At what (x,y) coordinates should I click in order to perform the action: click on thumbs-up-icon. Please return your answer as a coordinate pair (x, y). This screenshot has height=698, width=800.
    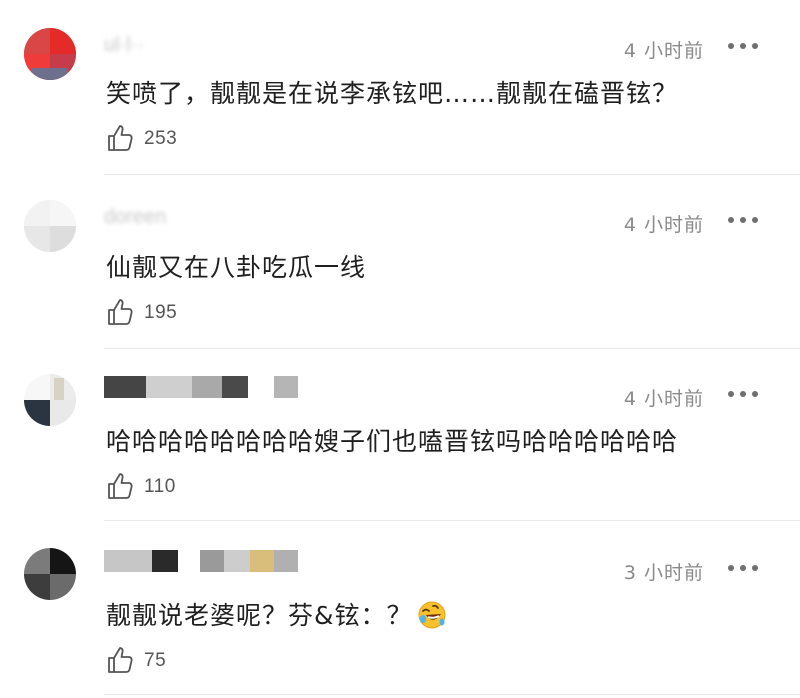
    Looking at the image, I should click on (120, 660).